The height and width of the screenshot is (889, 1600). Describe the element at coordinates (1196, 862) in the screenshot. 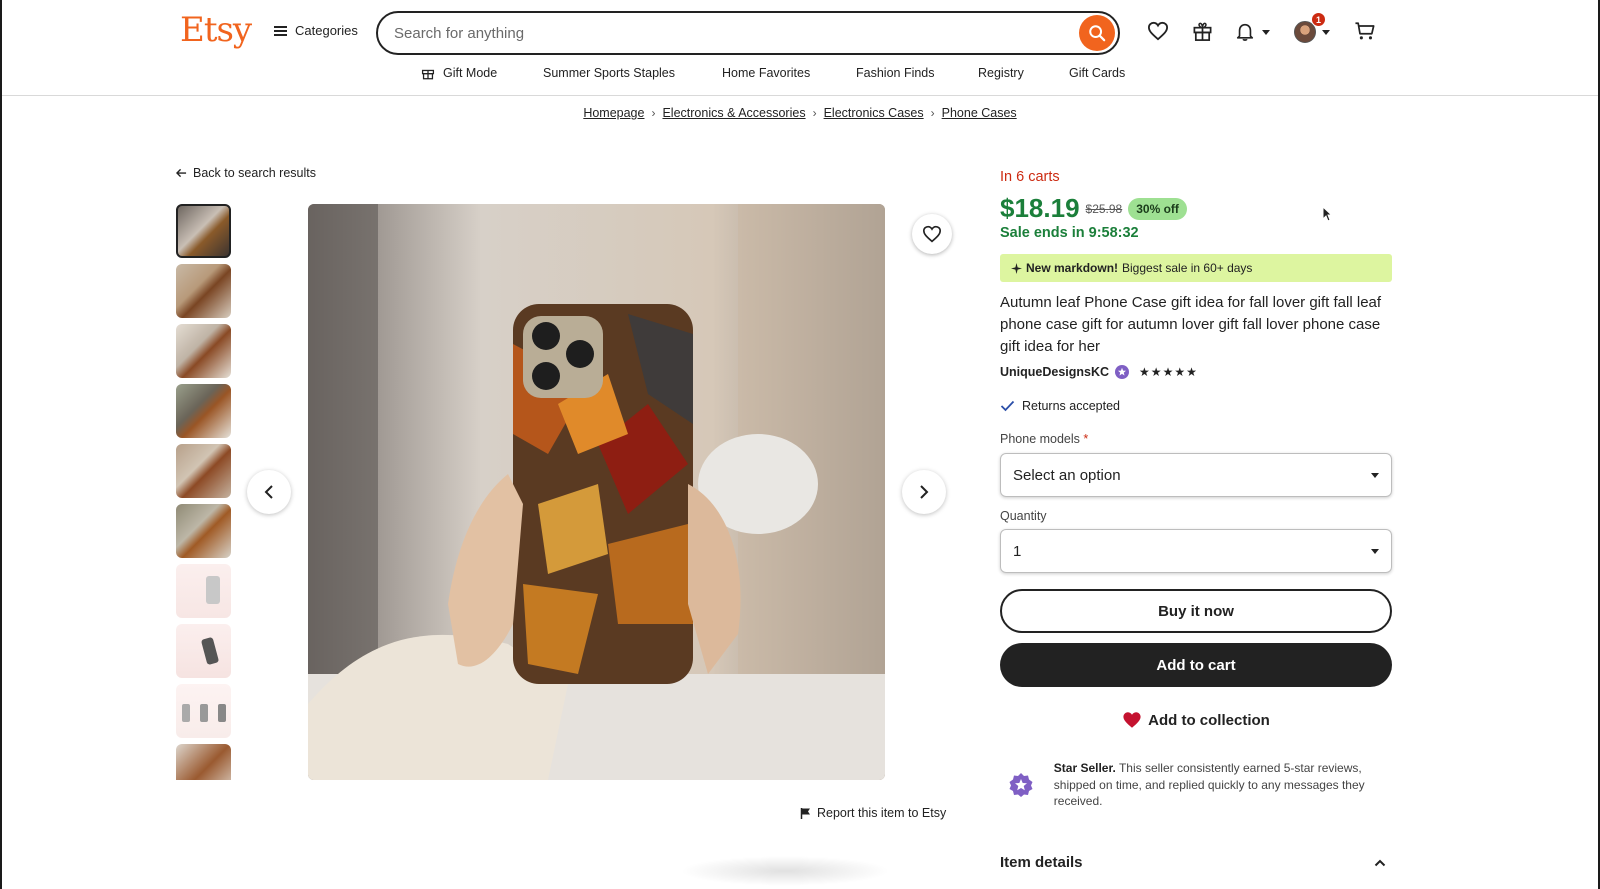

I see `item-details-toggle: Item details` at that location.